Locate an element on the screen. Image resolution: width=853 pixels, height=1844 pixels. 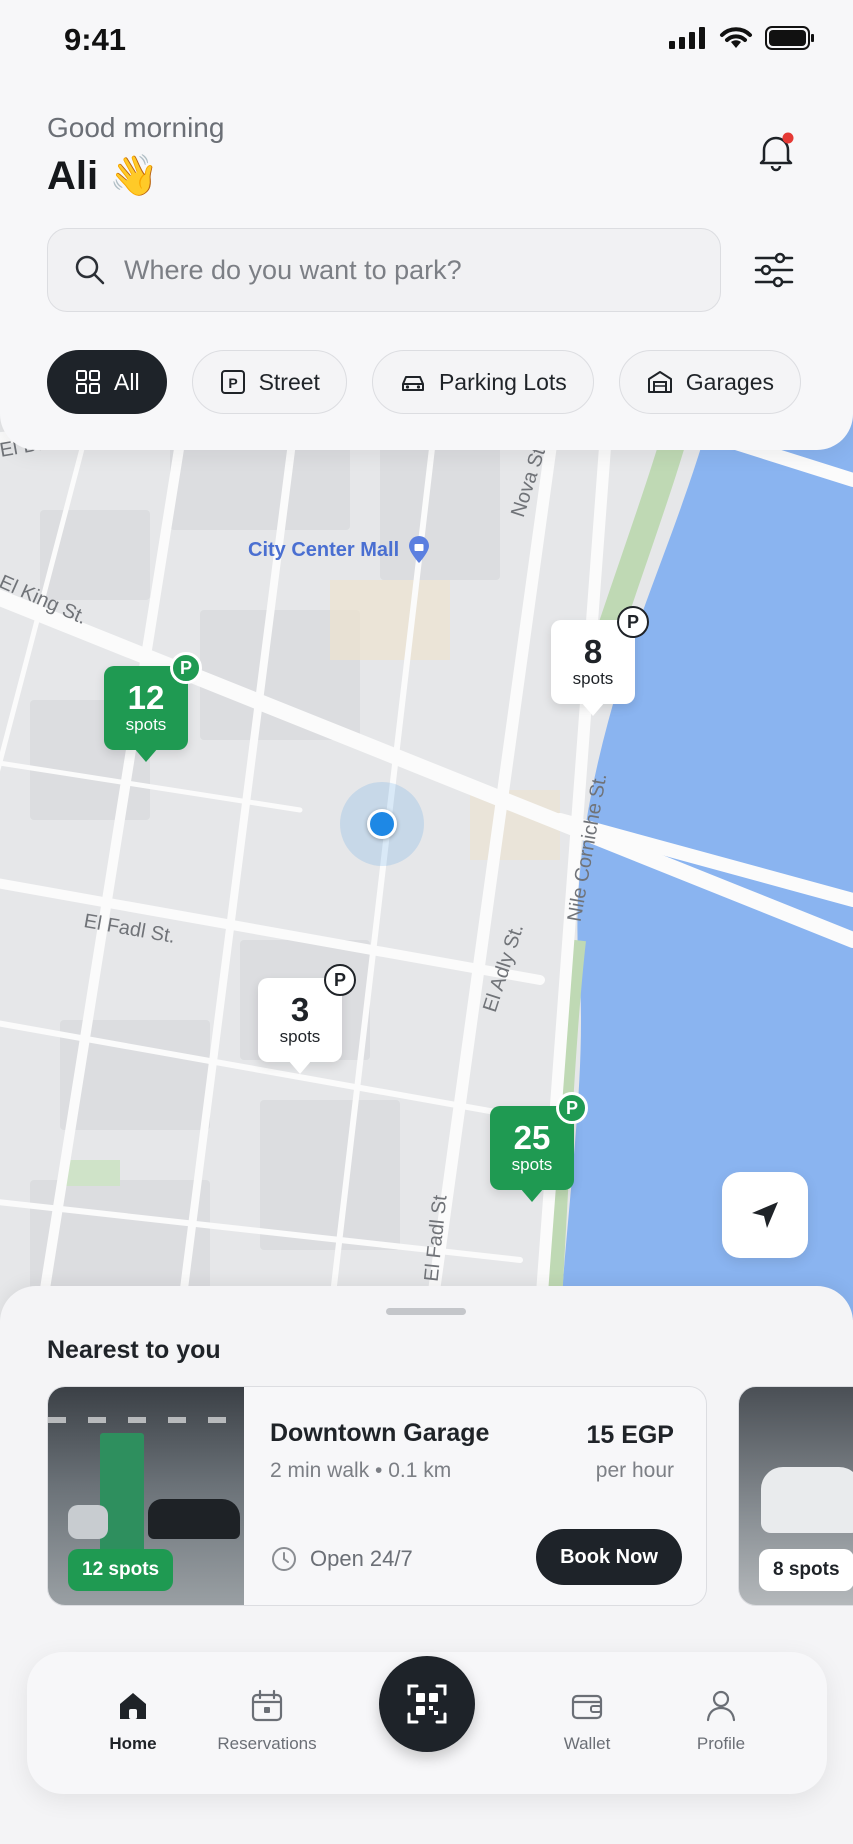
car-icon is located at coordinates (412, 383).